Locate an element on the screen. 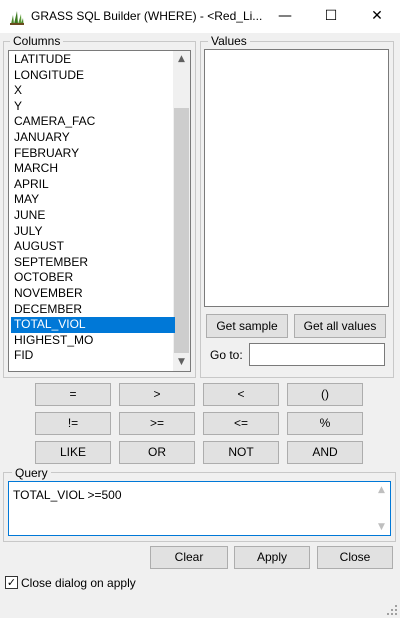  close-button: Close is located at coordinates (355, 557).